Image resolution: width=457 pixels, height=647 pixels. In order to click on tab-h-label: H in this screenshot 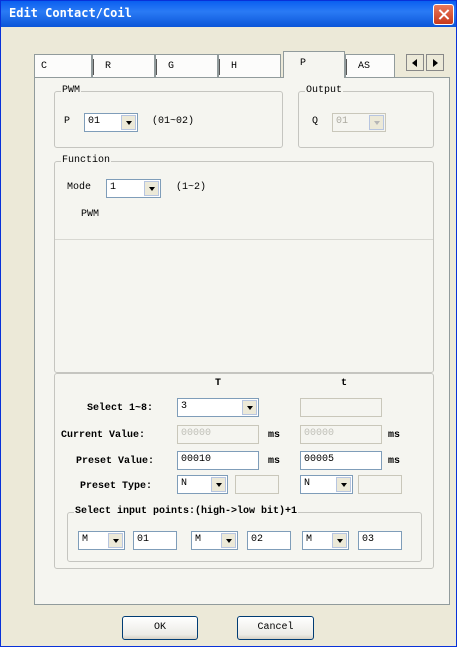, I will do `click(234, 66)`.